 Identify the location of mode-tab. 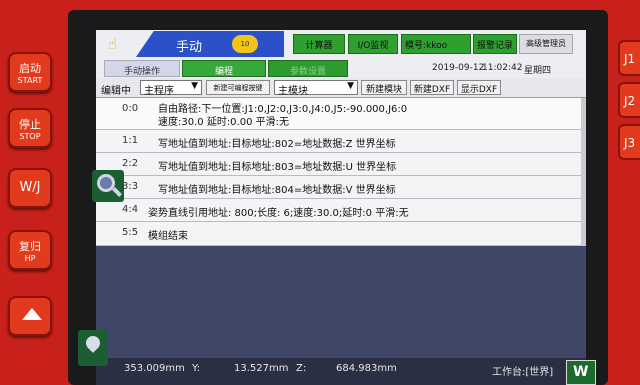
(210, 44).